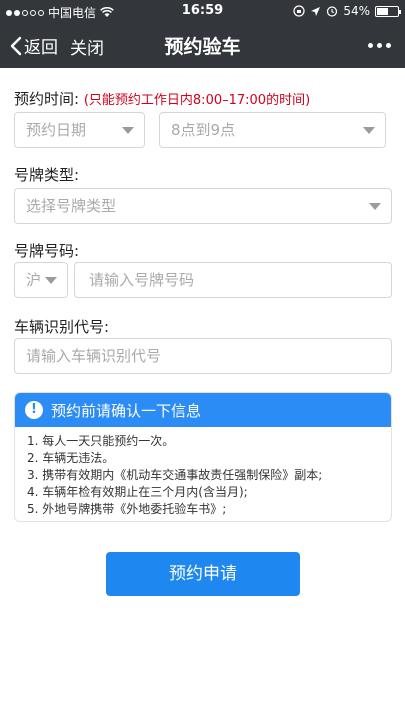 The image size is (405, 720). Describe the element at coordinates (87, 46) in the screenshot. I see `close-button: 关闭` at that location.